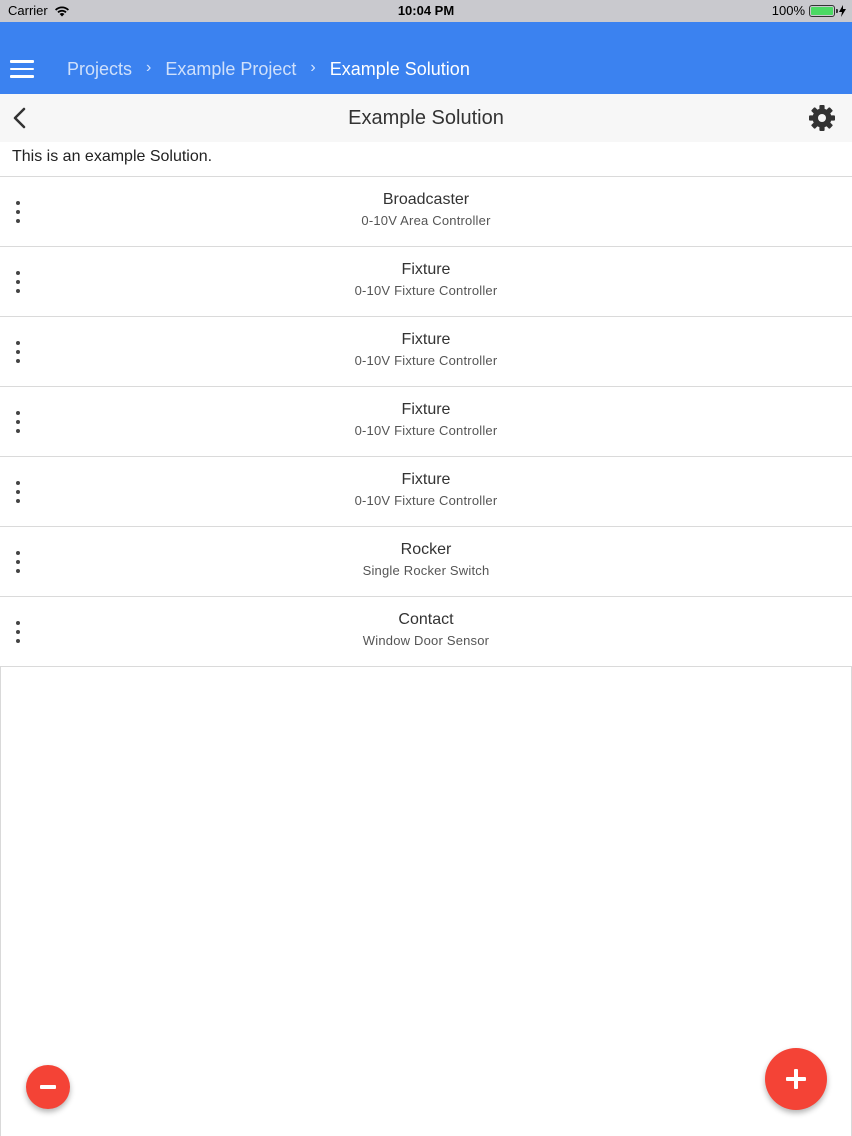 The height and width of the screenshot is (1136, 852). Describe the element at coordinates (112, 156) in the screenshot. I see `solution-description: This is an example Solution.` at that location.